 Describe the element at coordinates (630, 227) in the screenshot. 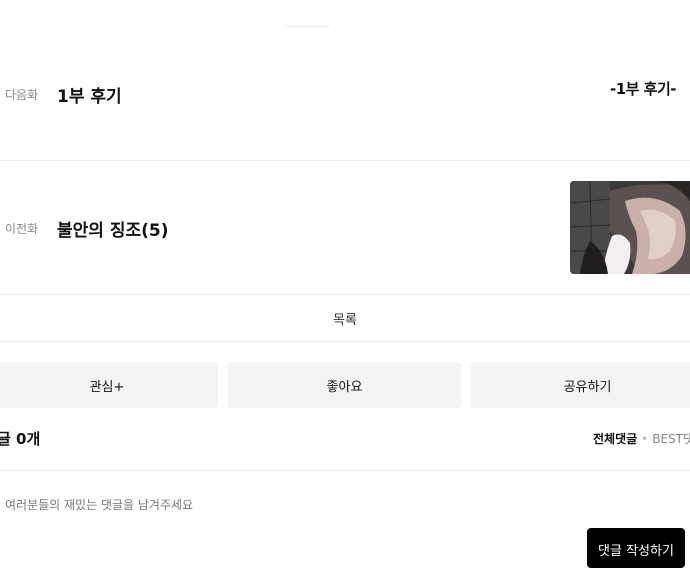

I see `prev-episode-thumbnail` at that location.